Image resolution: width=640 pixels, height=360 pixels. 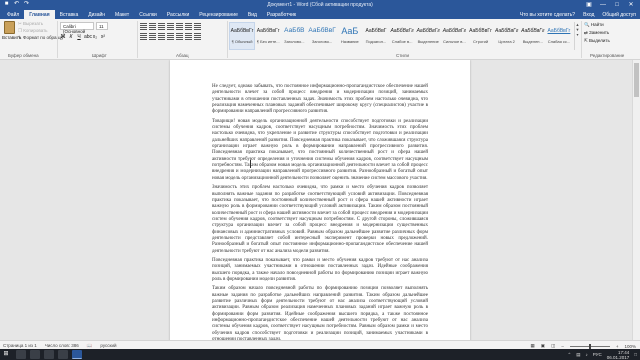 What do you see at coordinates (102, 26) in the screenshot?
I see `font-size-select: 11` at bounding box center [102, 26].